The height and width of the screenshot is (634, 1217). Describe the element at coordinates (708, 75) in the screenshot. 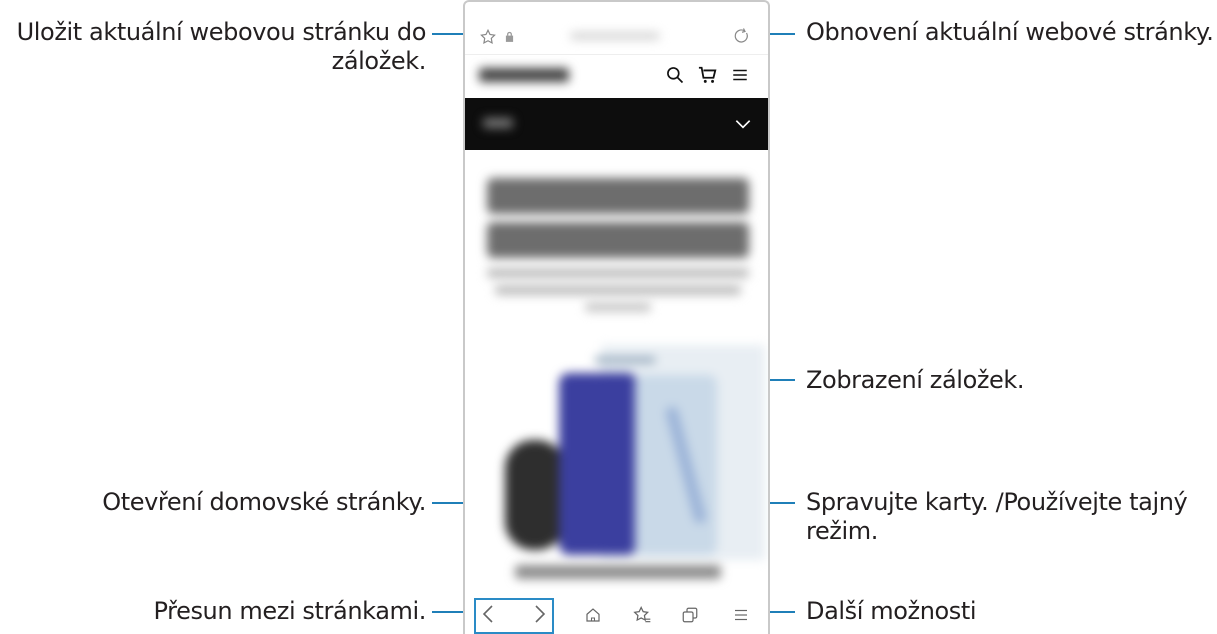

I see `cart-icon` at that location.